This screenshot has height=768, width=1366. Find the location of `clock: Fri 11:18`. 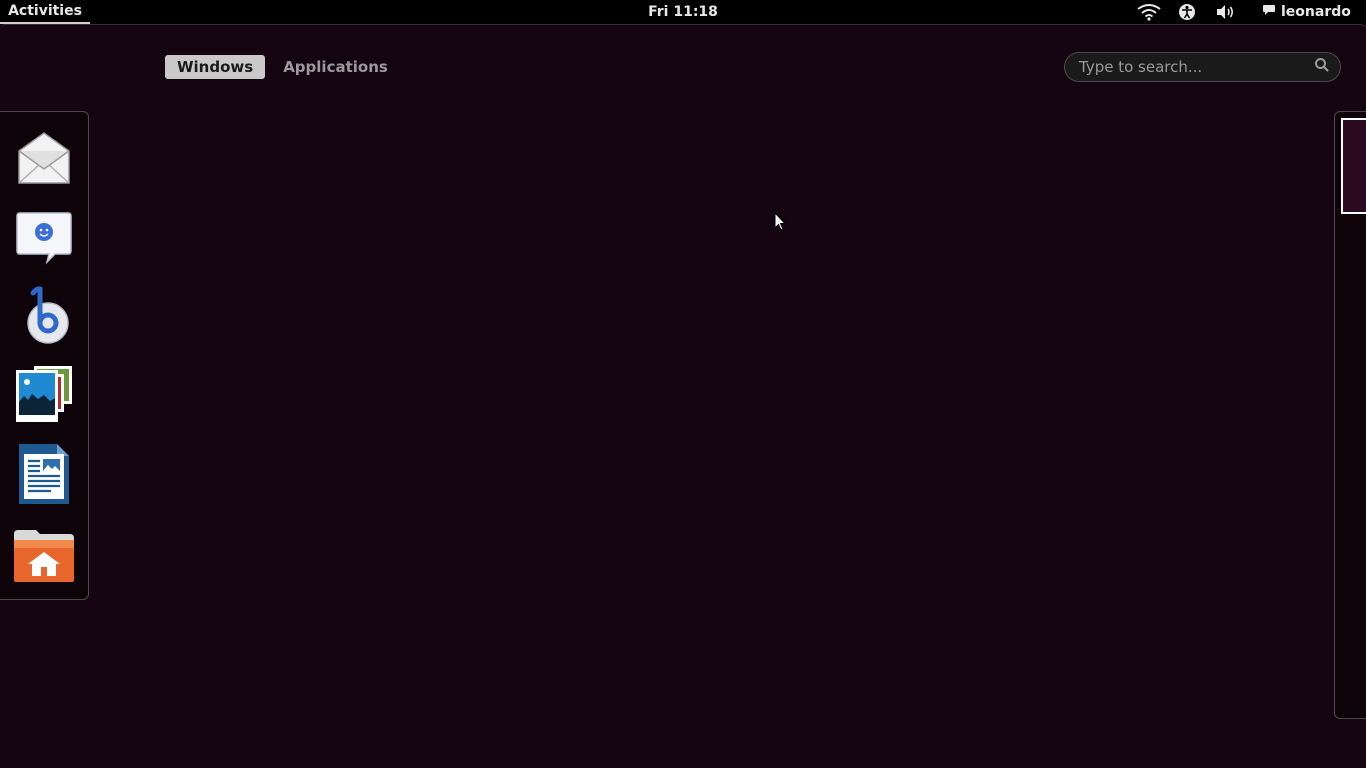

clock: Fri 11:18 is located at coordinates (683, 12).